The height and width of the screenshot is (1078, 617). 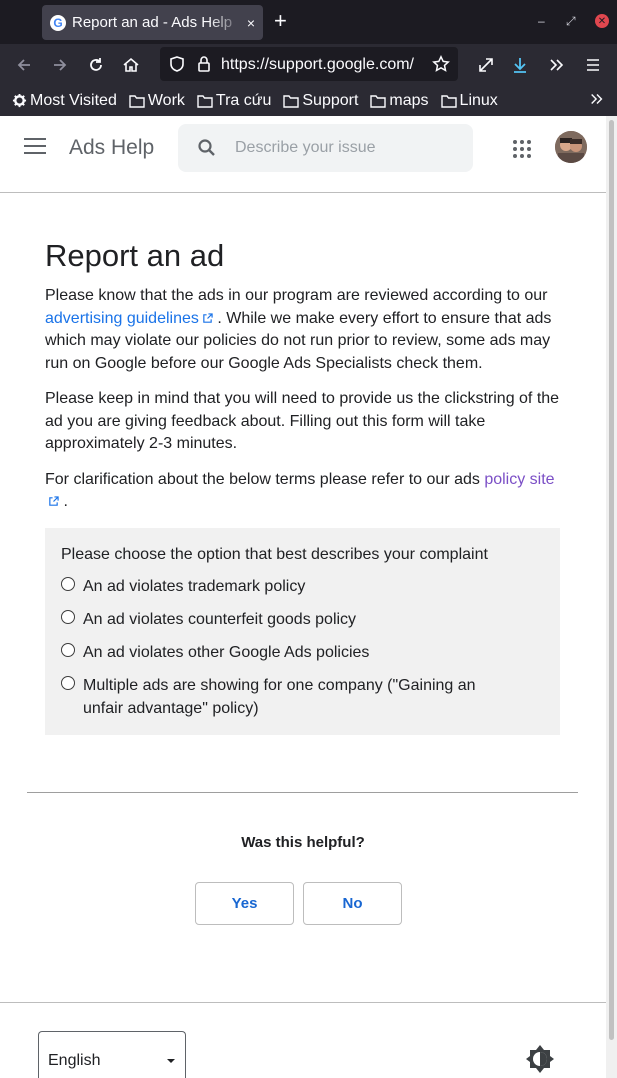 What do you see at coordinates (293, 652) in the screenshot?
I see `option-label: An ad violates other Google Ads policies` at bounding box center [293, 652].